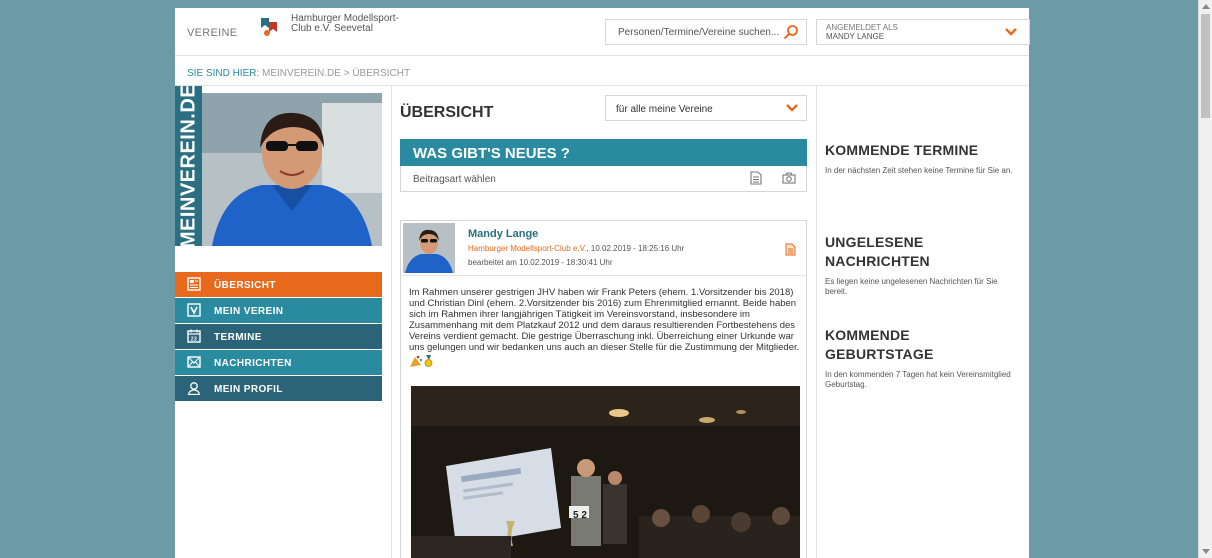 This screenshot has height=558, width=1212. I want to click on user-icon, so click(194, 388).